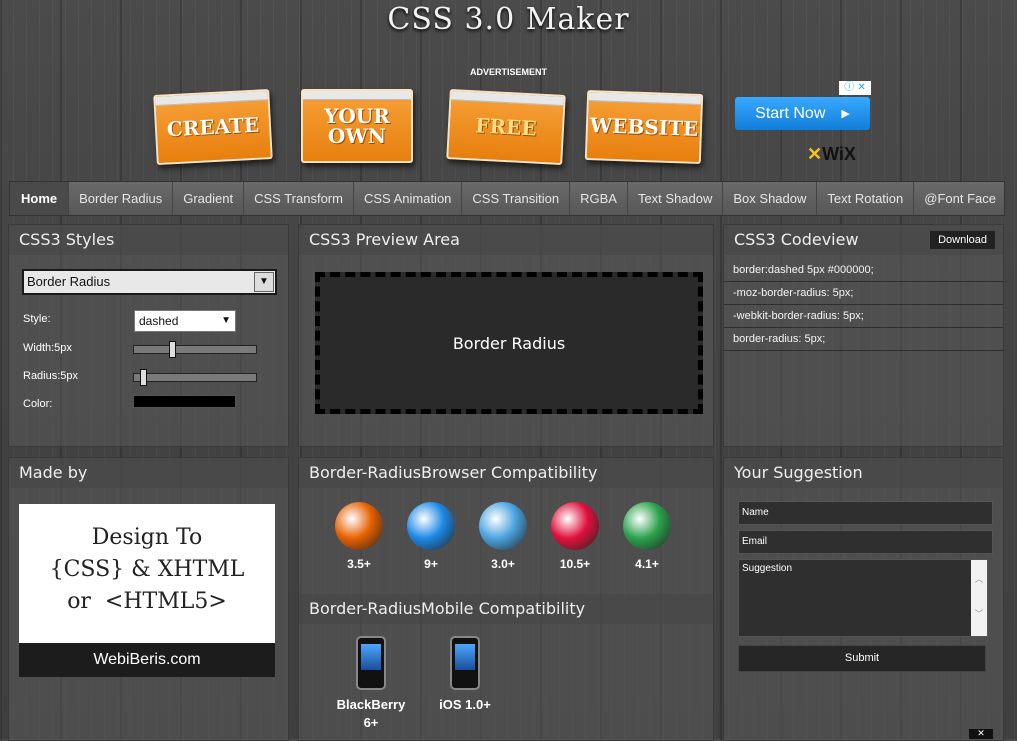  Describe the element at coordinates (121, 198) in the screenshot. I see `nav-item-border-radius: Border Radius` at that location.